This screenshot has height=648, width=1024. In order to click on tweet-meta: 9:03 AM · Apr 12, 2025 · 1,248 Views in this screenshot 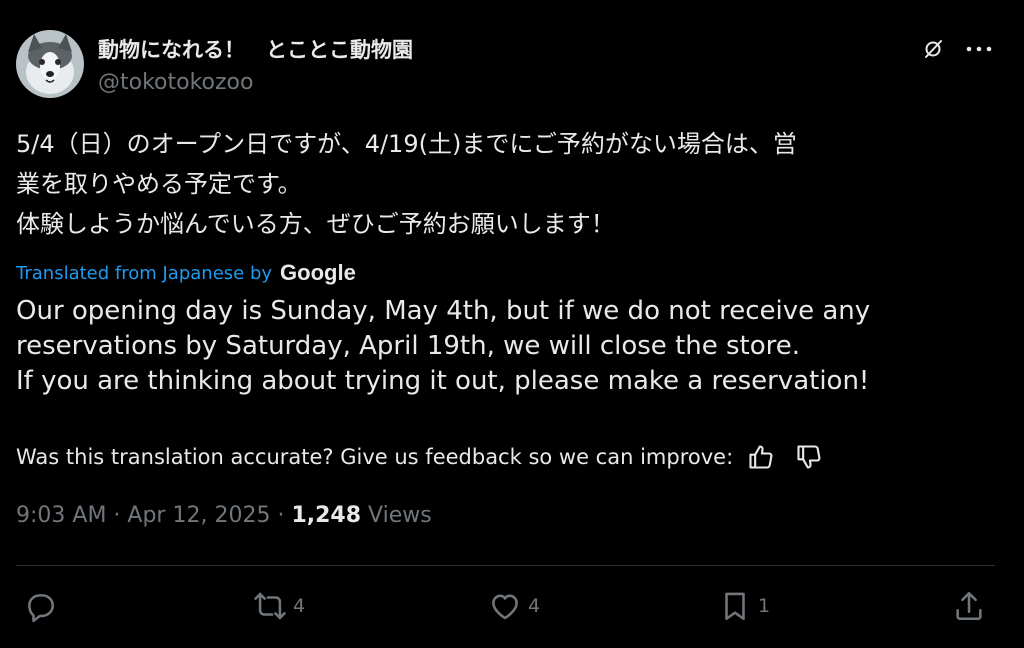, I will do `click(224, 515)`.